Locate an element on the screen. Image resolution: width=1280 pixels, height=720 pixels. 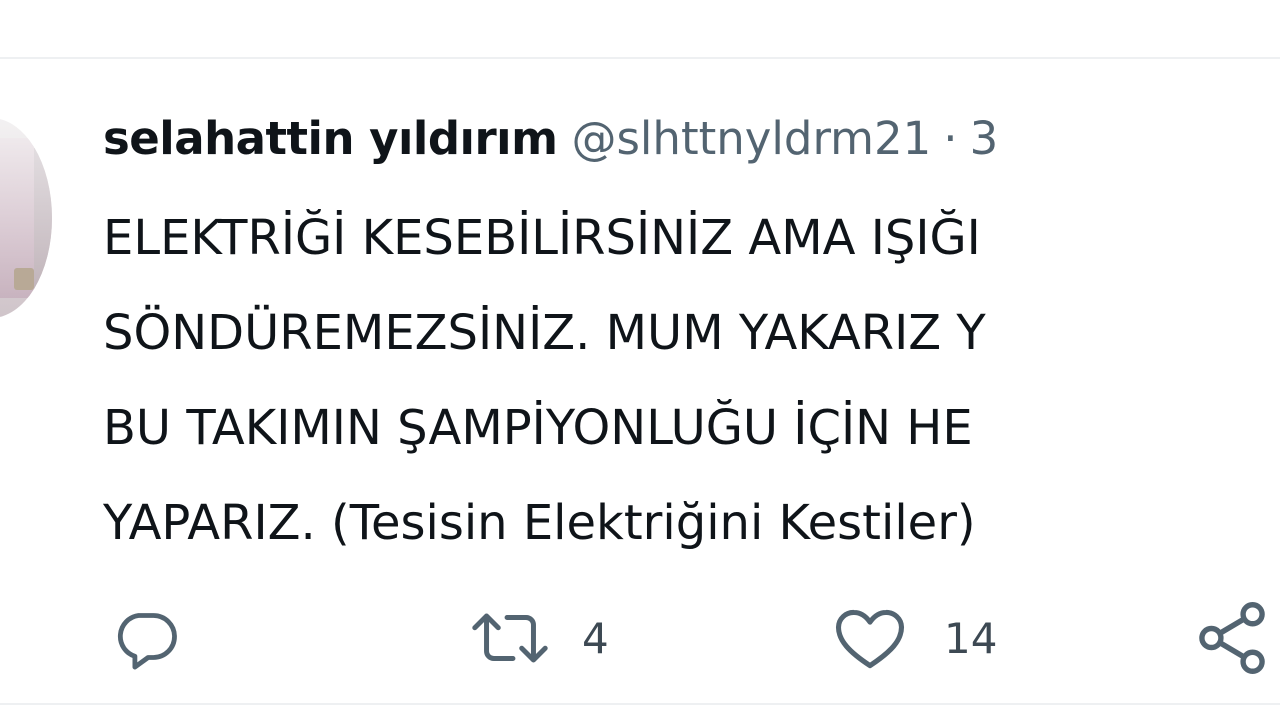
like-count: 14 is located at coordinates (971, 638).